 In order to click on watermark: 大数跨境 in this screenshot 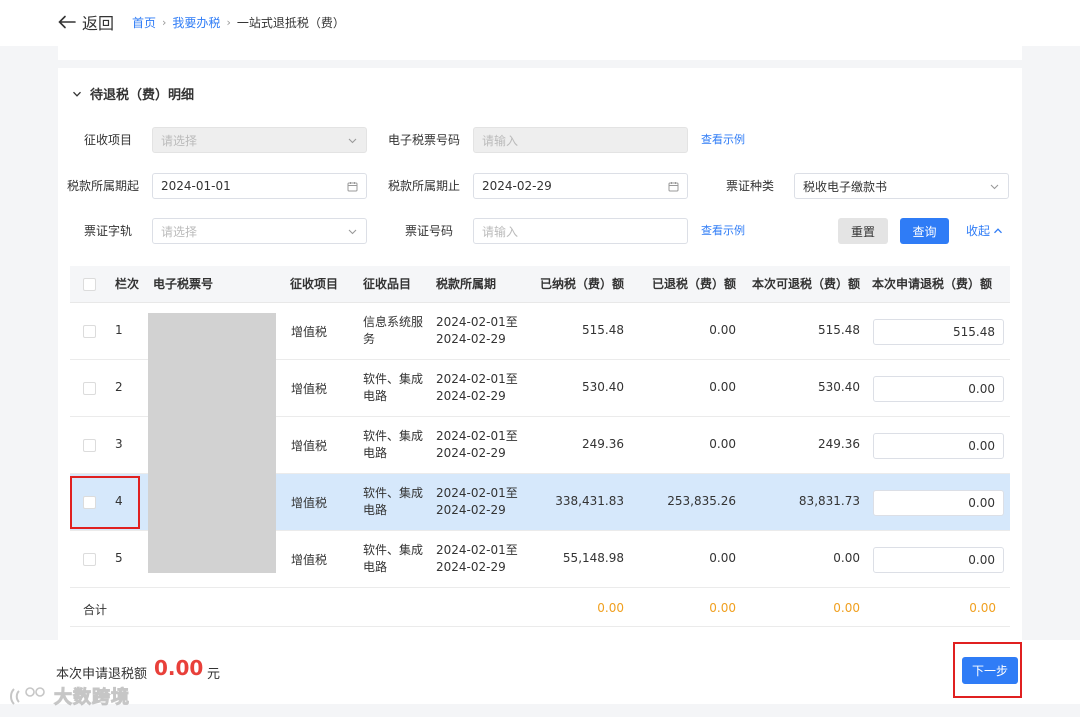, I will do `click(69, 696)`.